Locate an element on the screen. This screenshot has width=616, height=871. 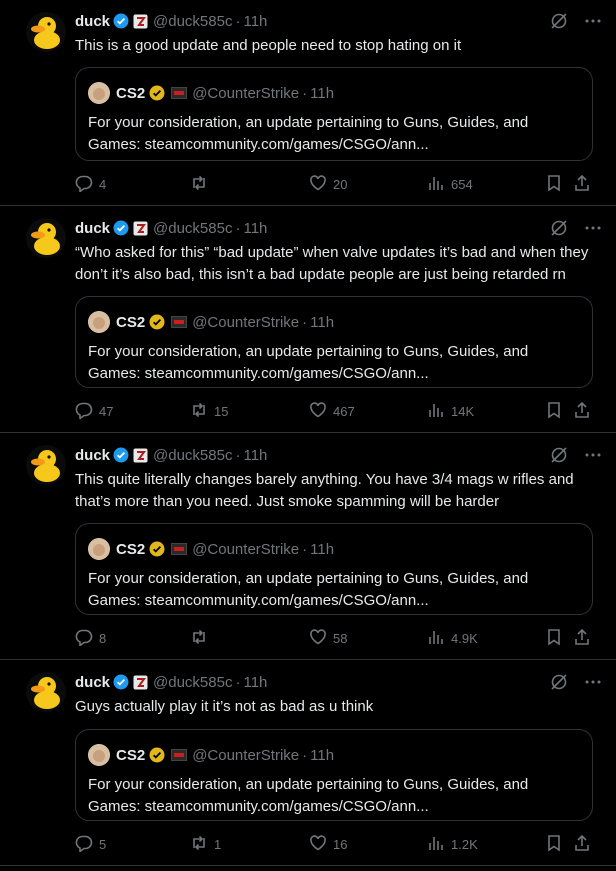
tweet-actions: 4 20 654 is located at coordinates (337, 184).